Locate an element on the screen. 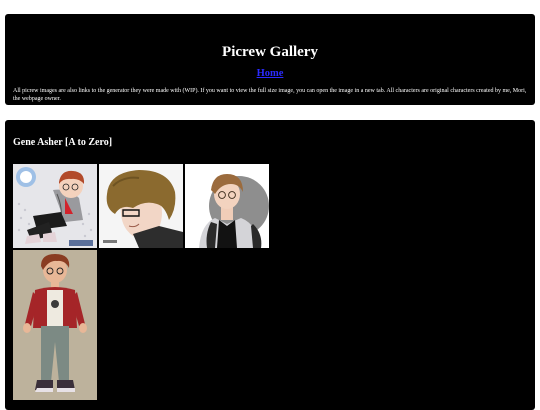  home-link: Home is located at coordinates (270, 73).